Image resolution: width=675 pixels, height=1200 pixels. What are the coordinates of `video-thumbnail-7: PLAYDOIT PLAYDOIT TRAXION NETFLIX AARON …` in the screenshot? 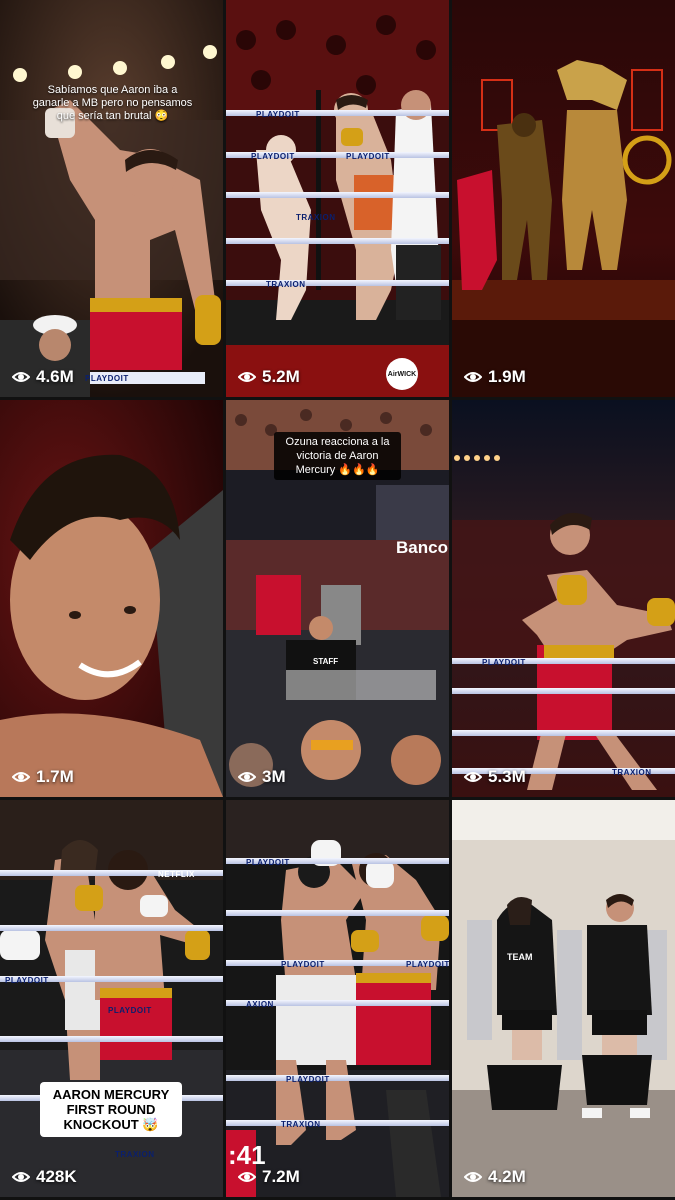 It's located at (111, 998).